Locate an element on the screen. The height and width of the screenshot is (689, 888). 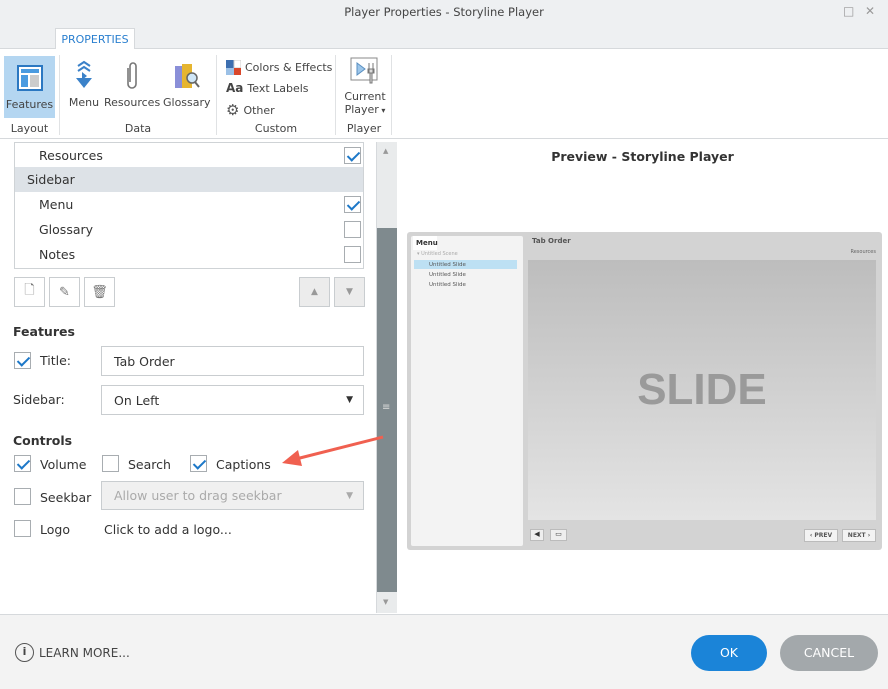
seekbar-label: Seekbar is located at coordinates (66, 497).